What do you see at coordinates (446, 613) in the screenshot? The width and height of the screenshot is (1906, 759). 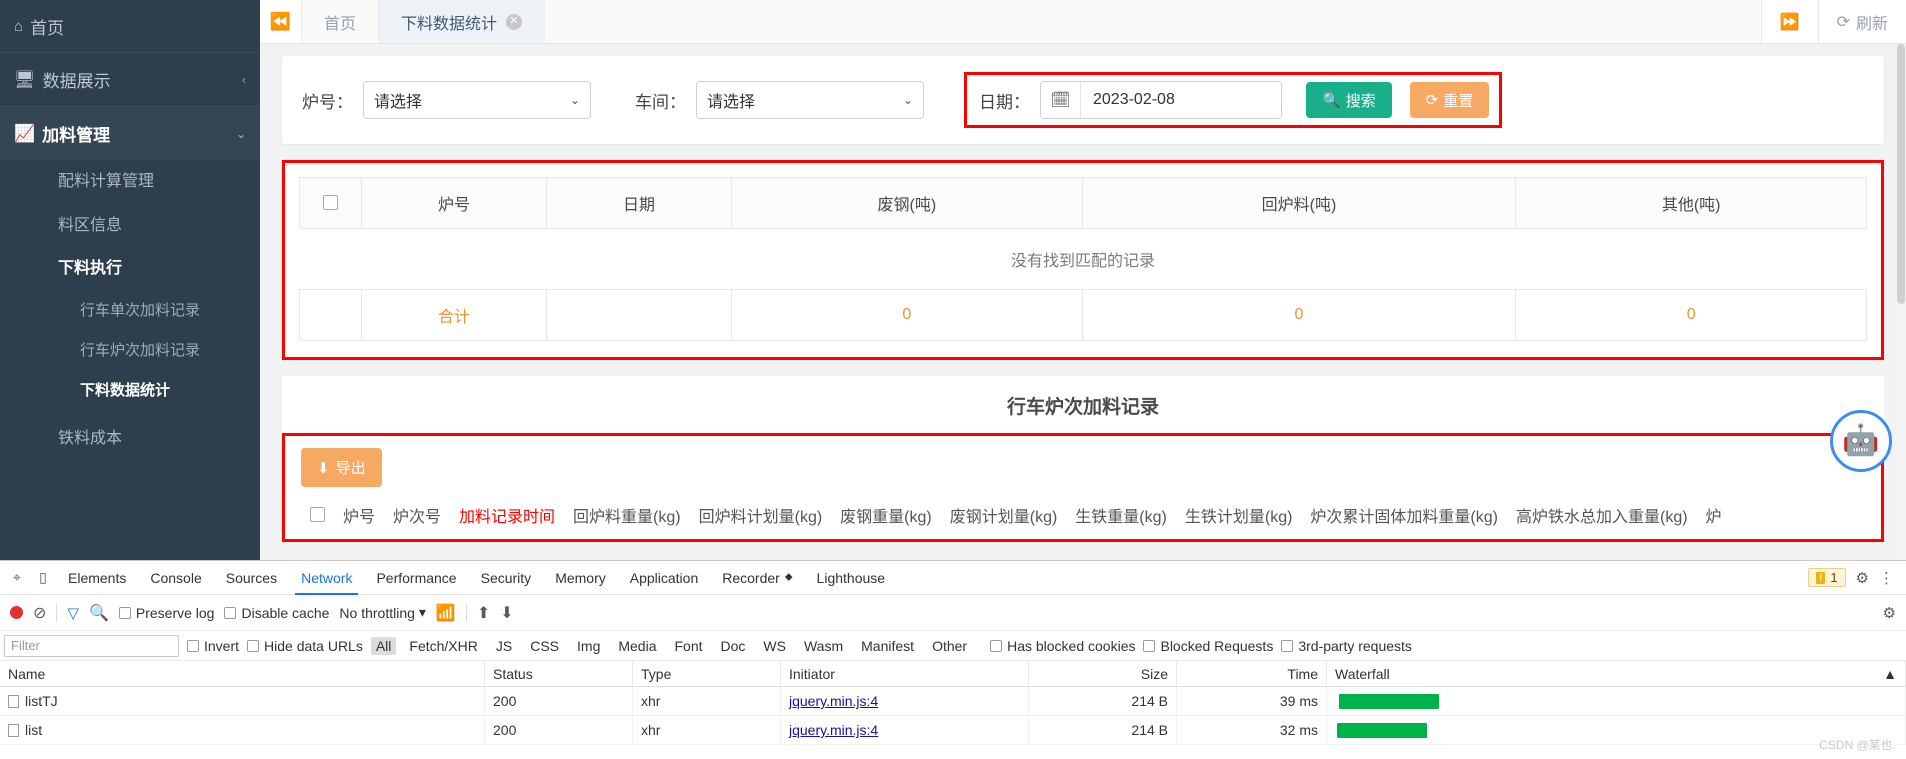 I see `wifi-icon: 📶` at bounding box center [446, 613].